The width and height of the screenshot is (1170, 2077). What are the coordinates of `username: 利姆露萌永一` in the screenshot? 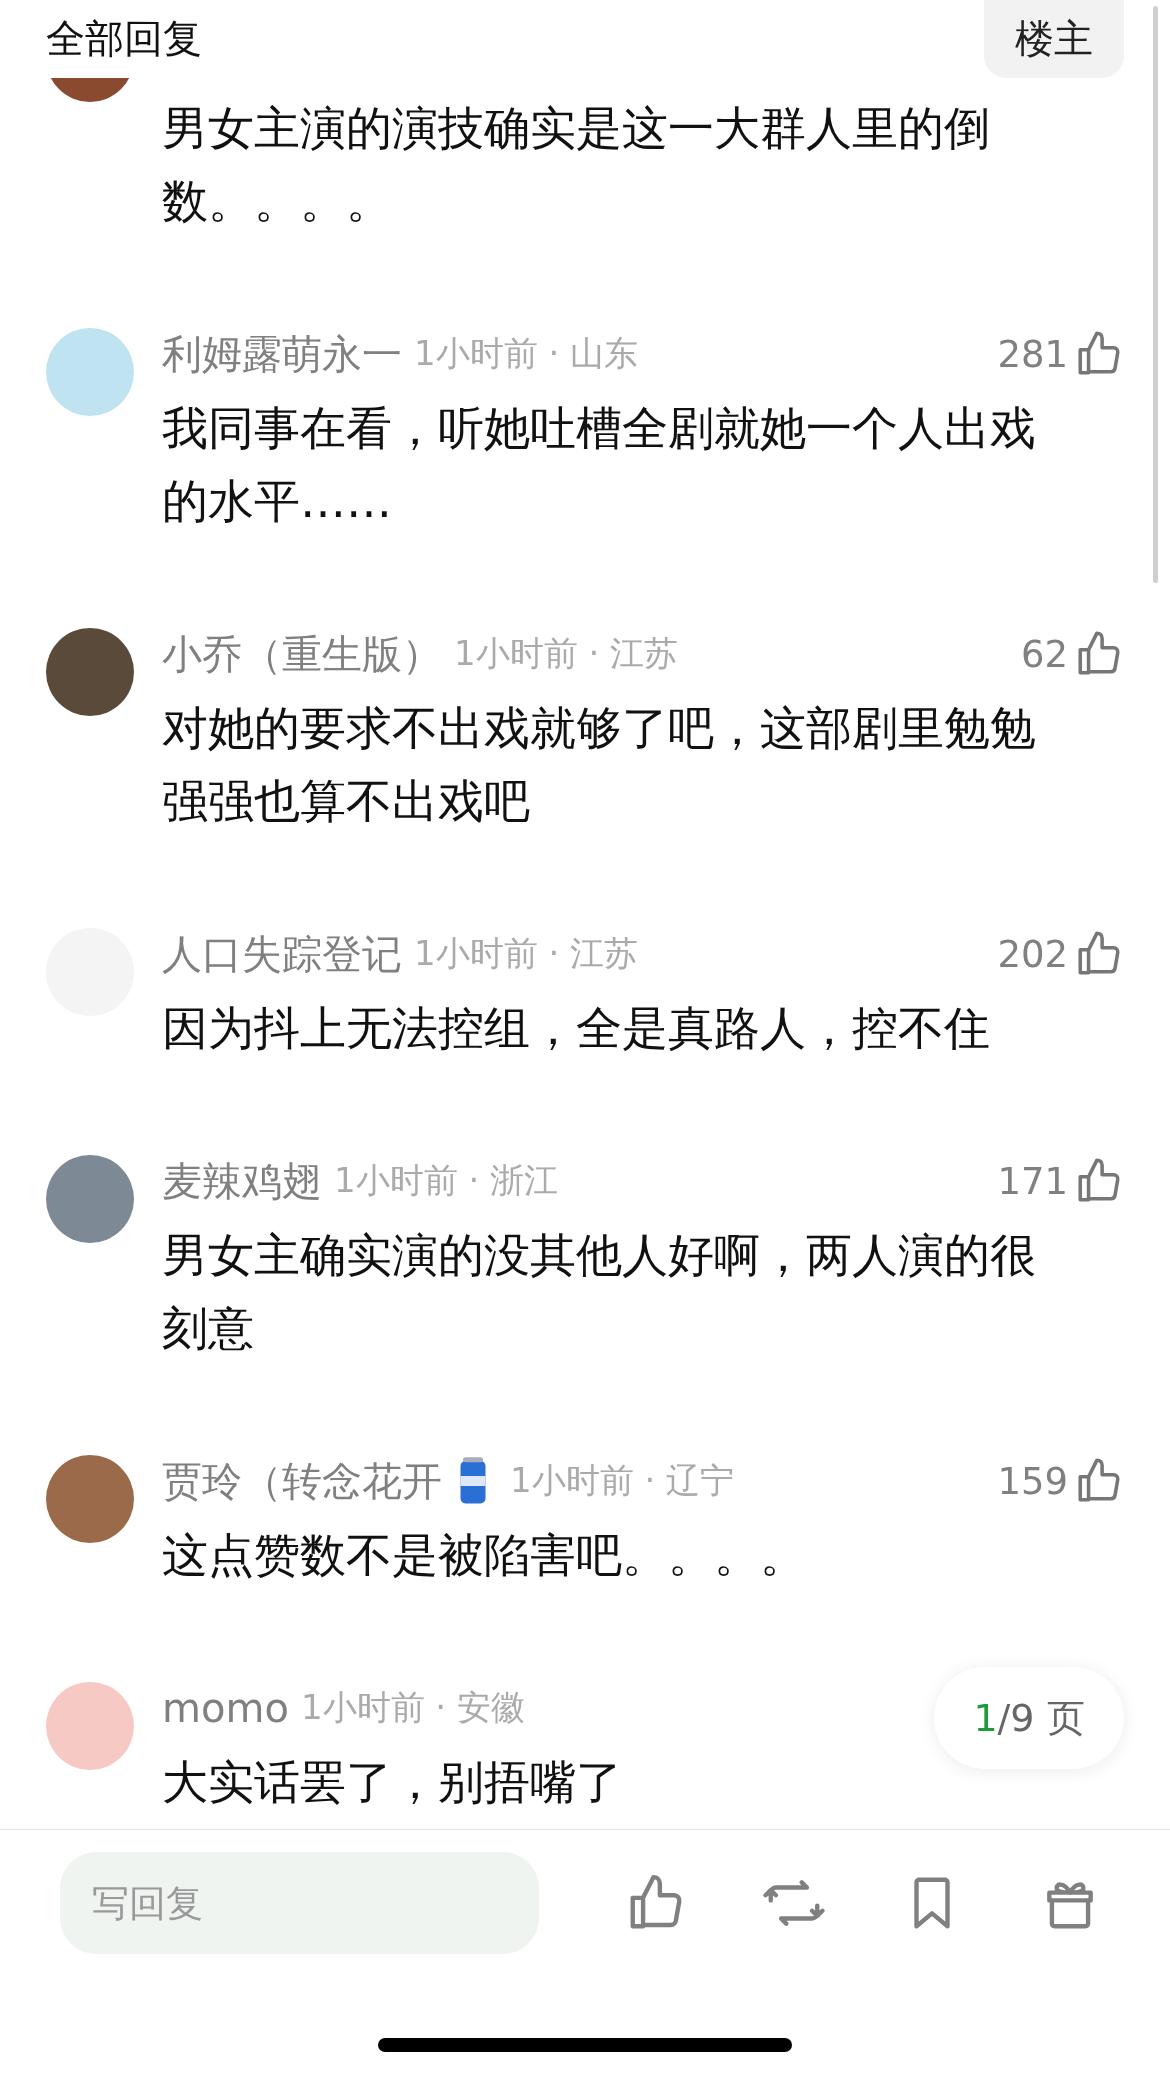 It's located at (282, 354).